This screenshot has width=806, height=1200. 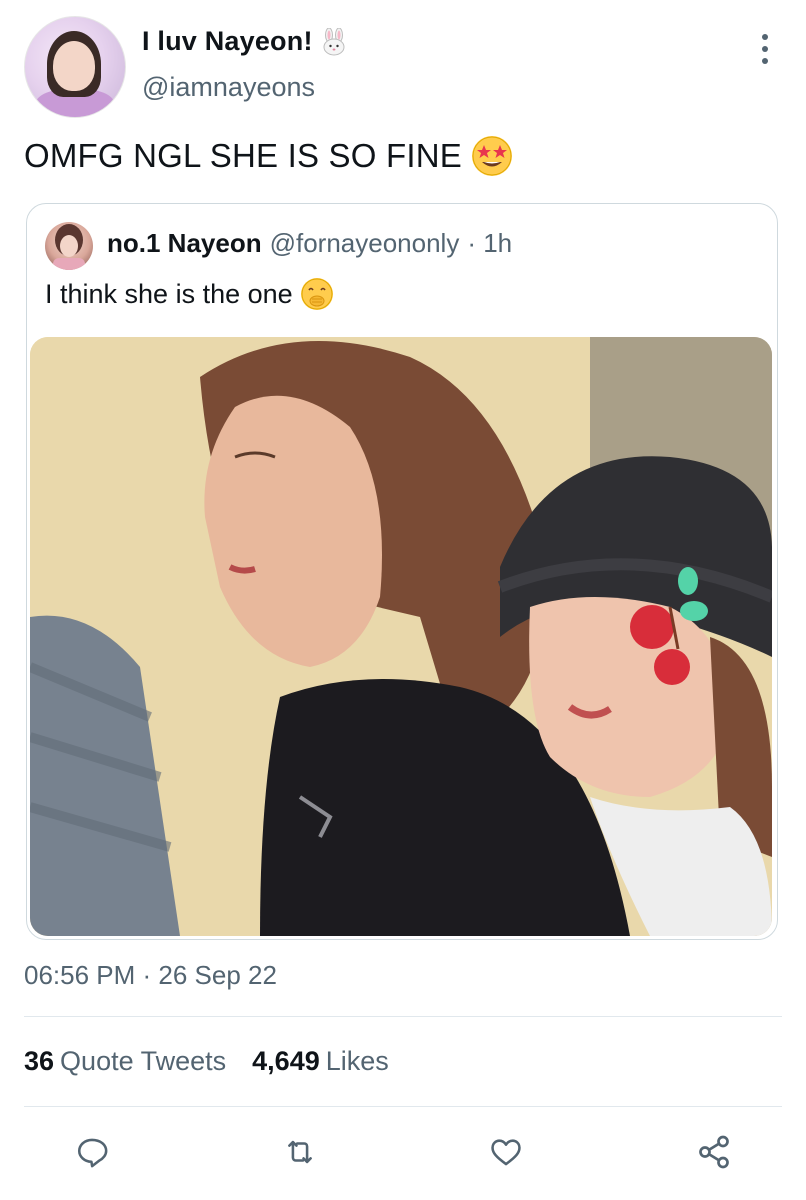 I want to click on author-display-name-row: I luv Nayeon!, so click(x=244, y=41).